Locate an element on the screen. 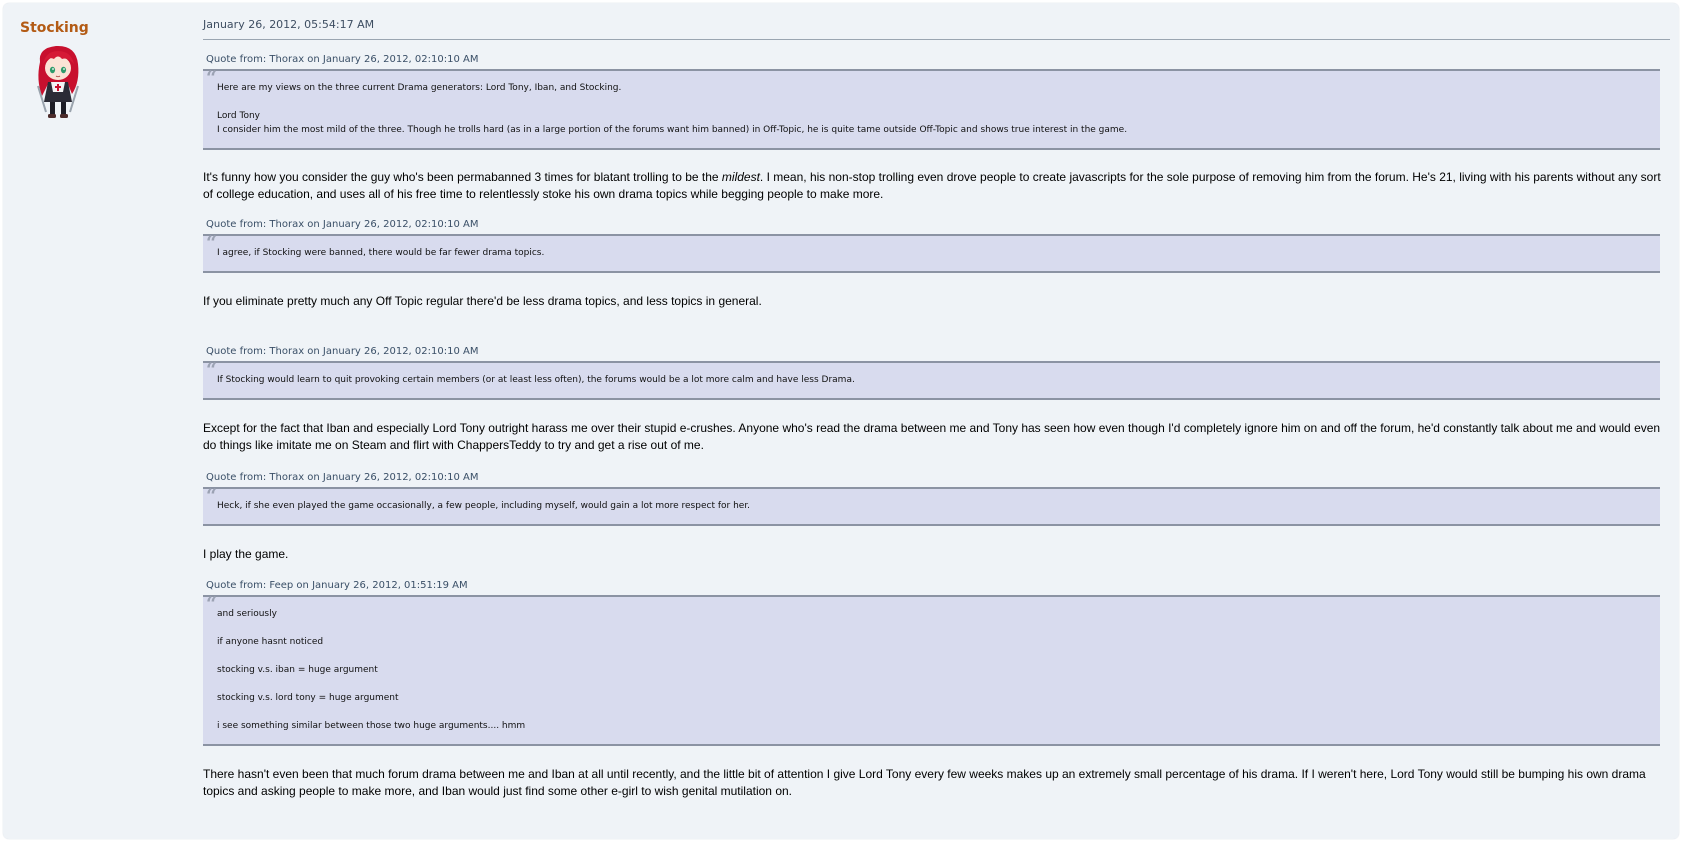 The width and height of the screenshot is (1683, 843). poster-info: Stocking is located at coordinates (105, 69).